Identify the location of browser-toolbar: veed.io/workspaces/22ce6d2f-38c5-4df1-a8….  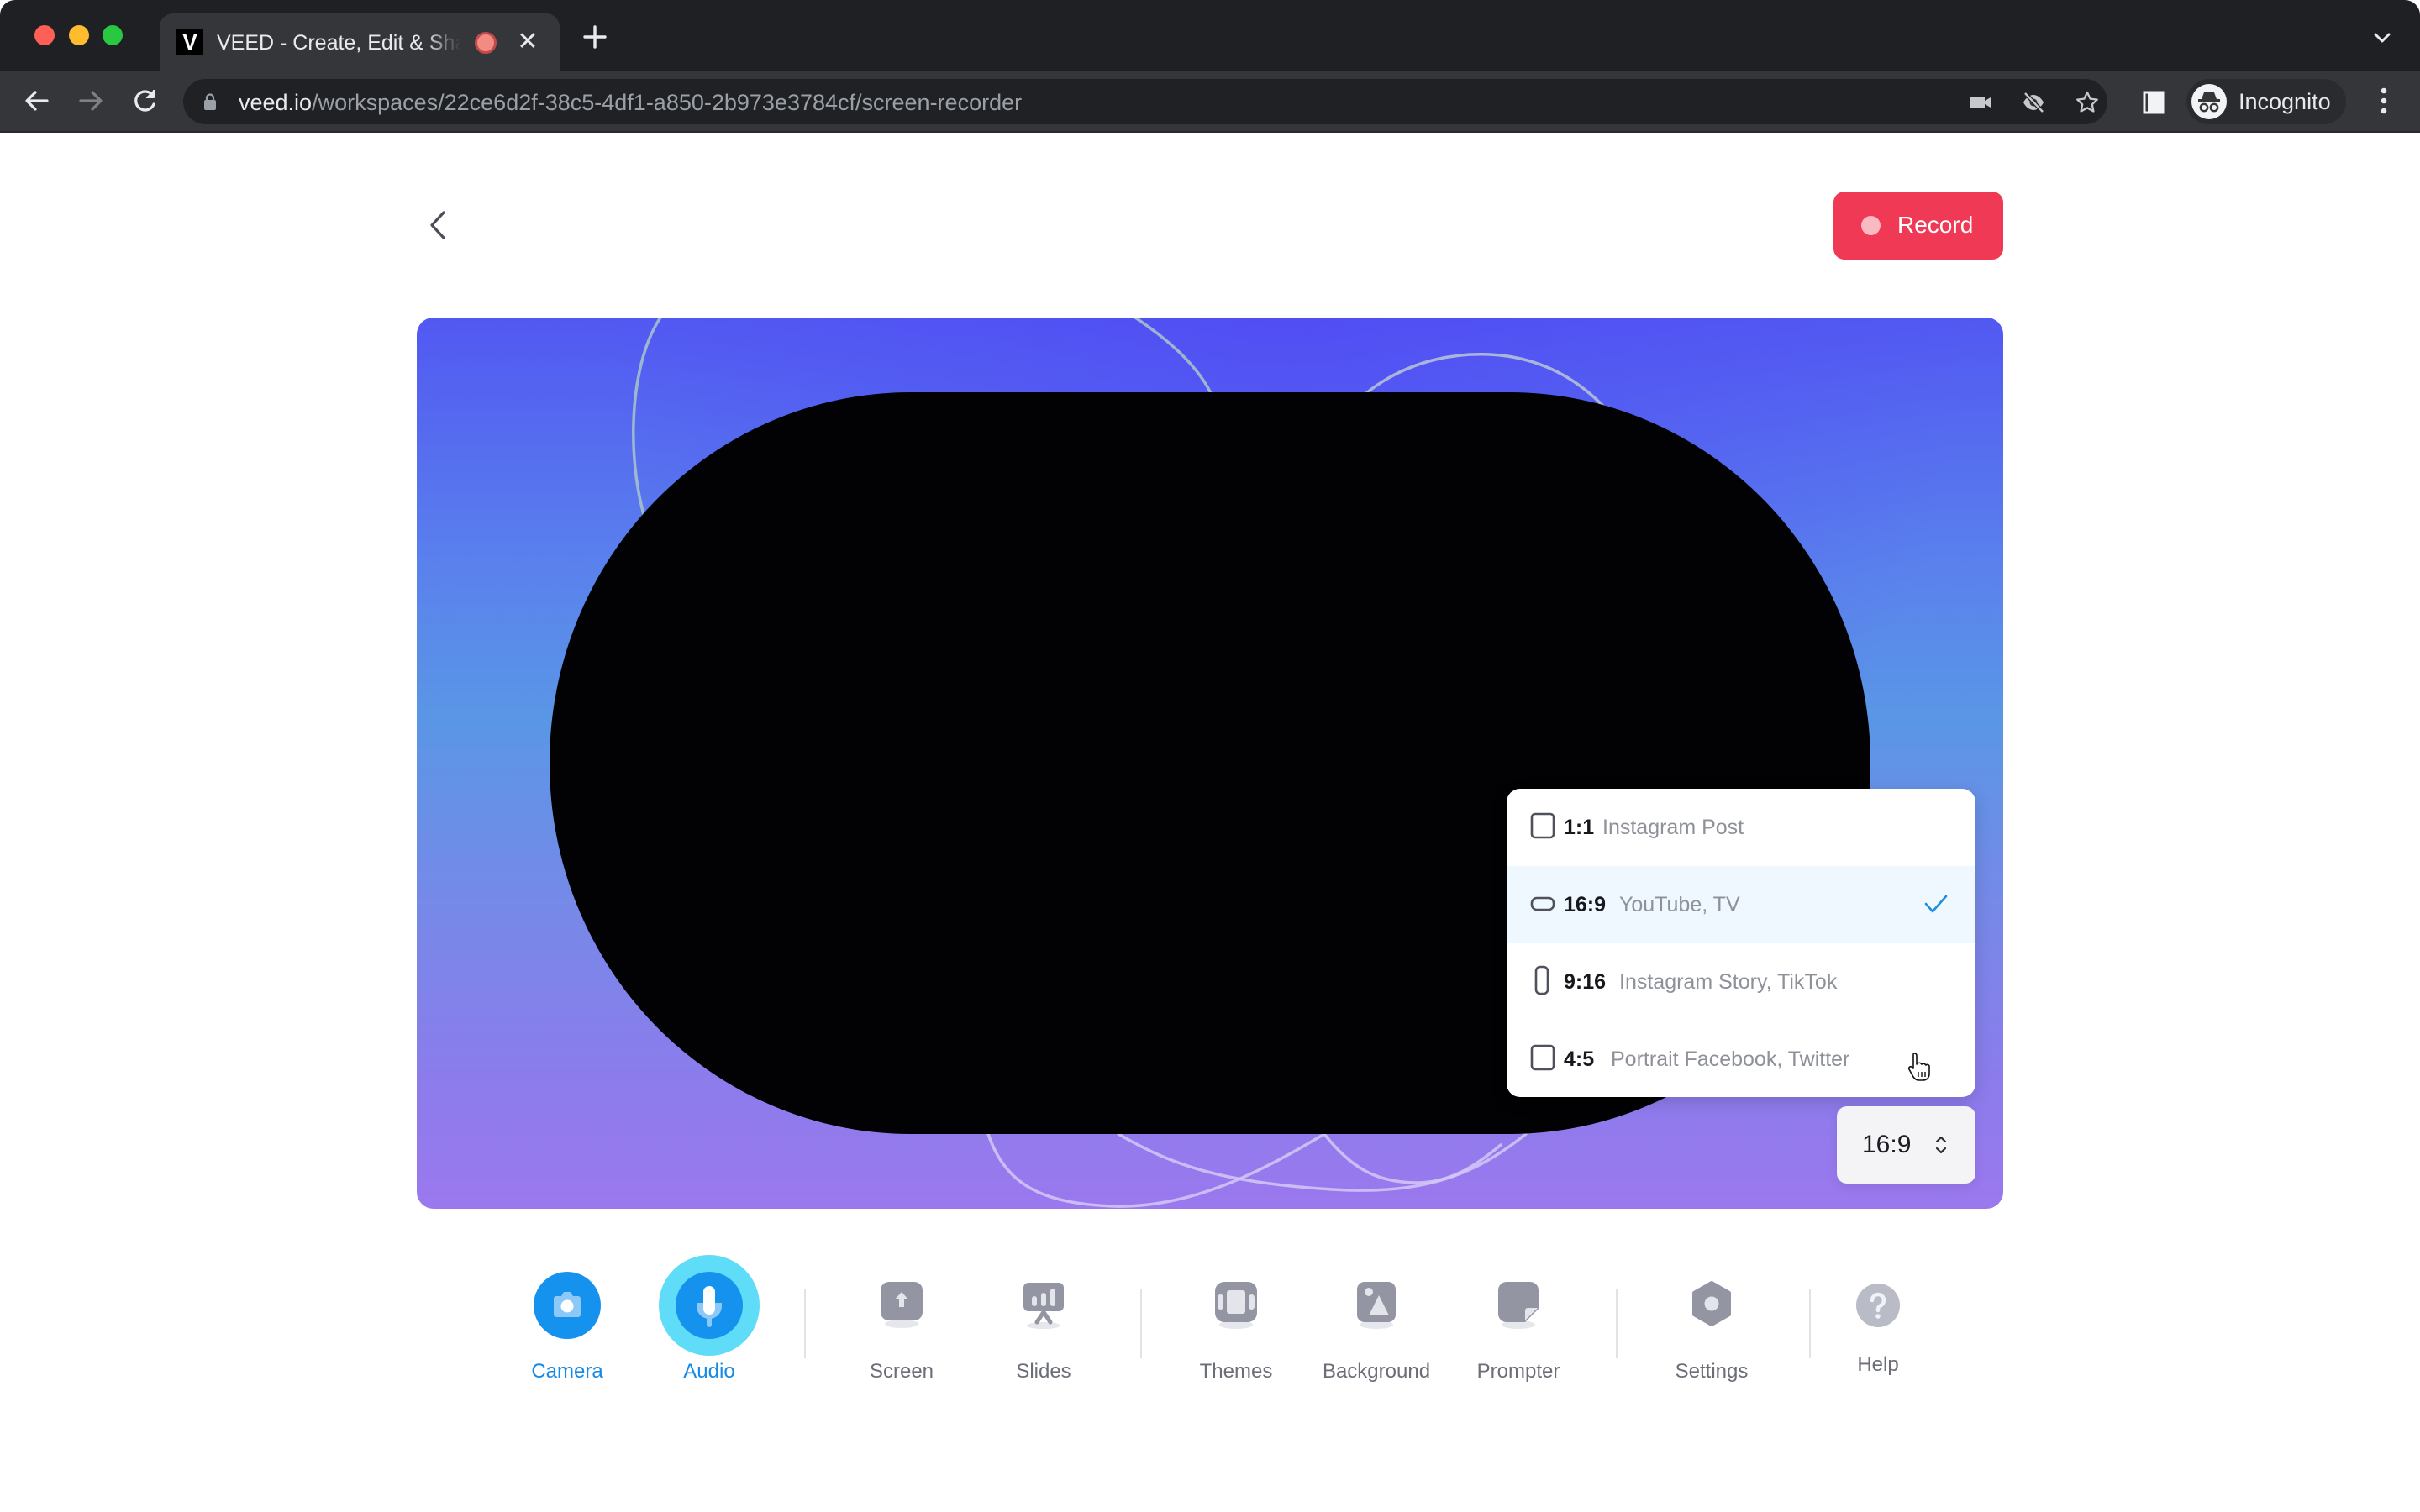
(1210, 102).